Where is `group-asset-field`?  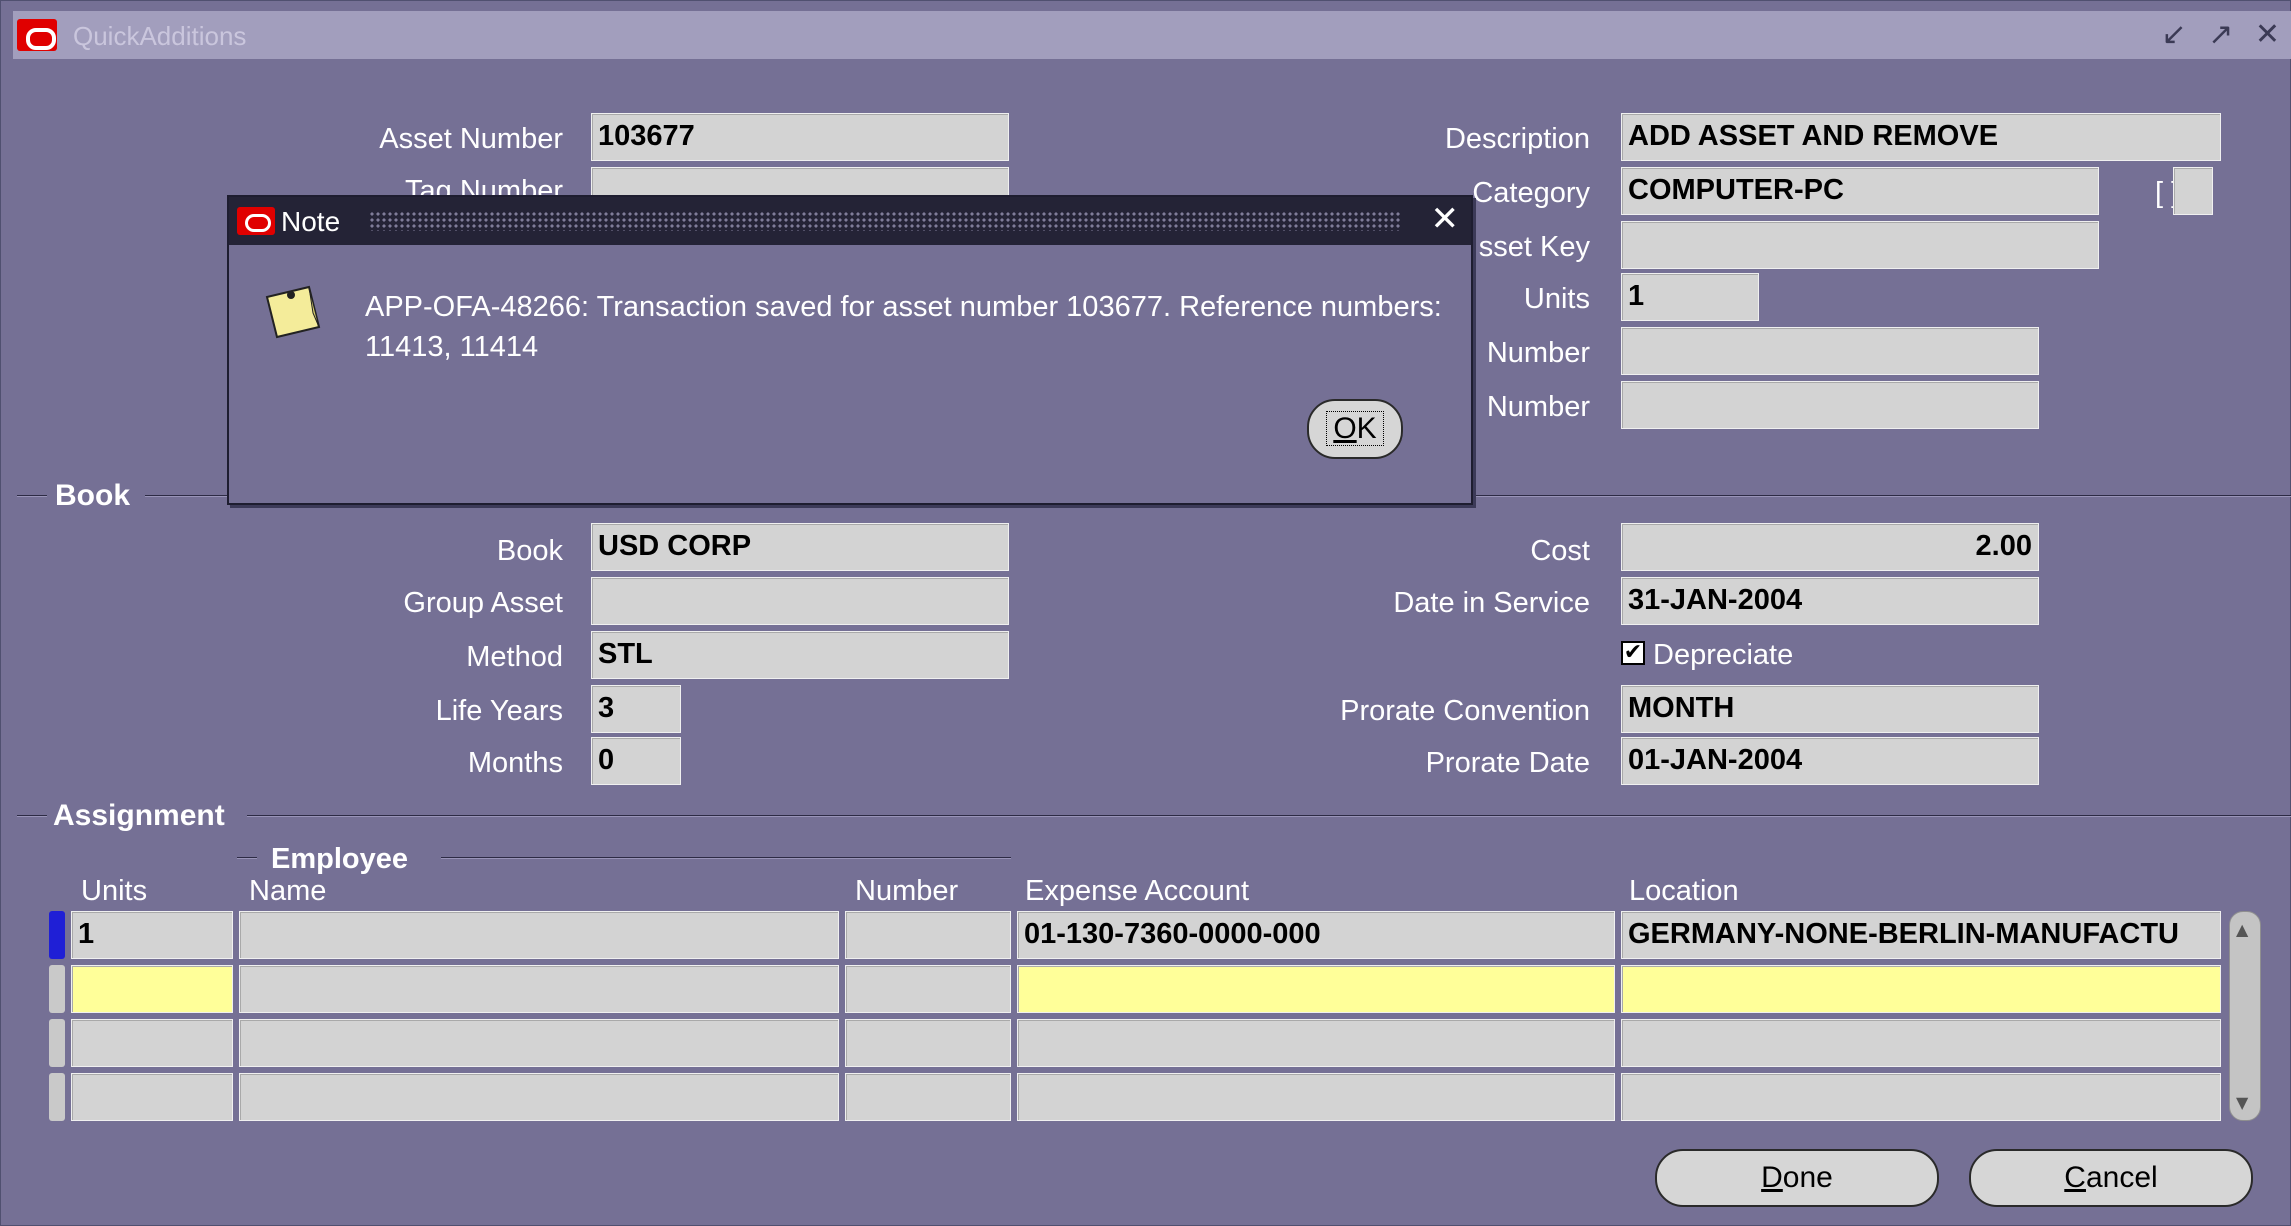 group-asset-field is located at coordinates (800, 601).